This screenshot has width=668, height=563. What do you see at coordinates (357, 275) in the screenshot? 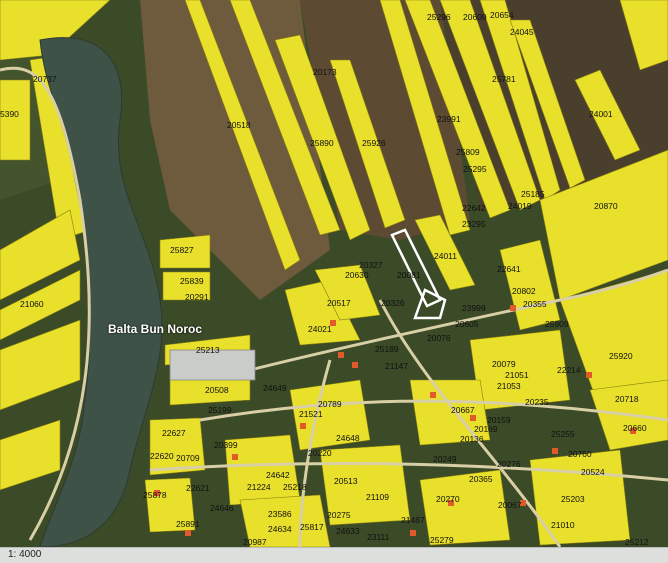
I see `parcel-label: 20630` at bounding box center [357, 275].